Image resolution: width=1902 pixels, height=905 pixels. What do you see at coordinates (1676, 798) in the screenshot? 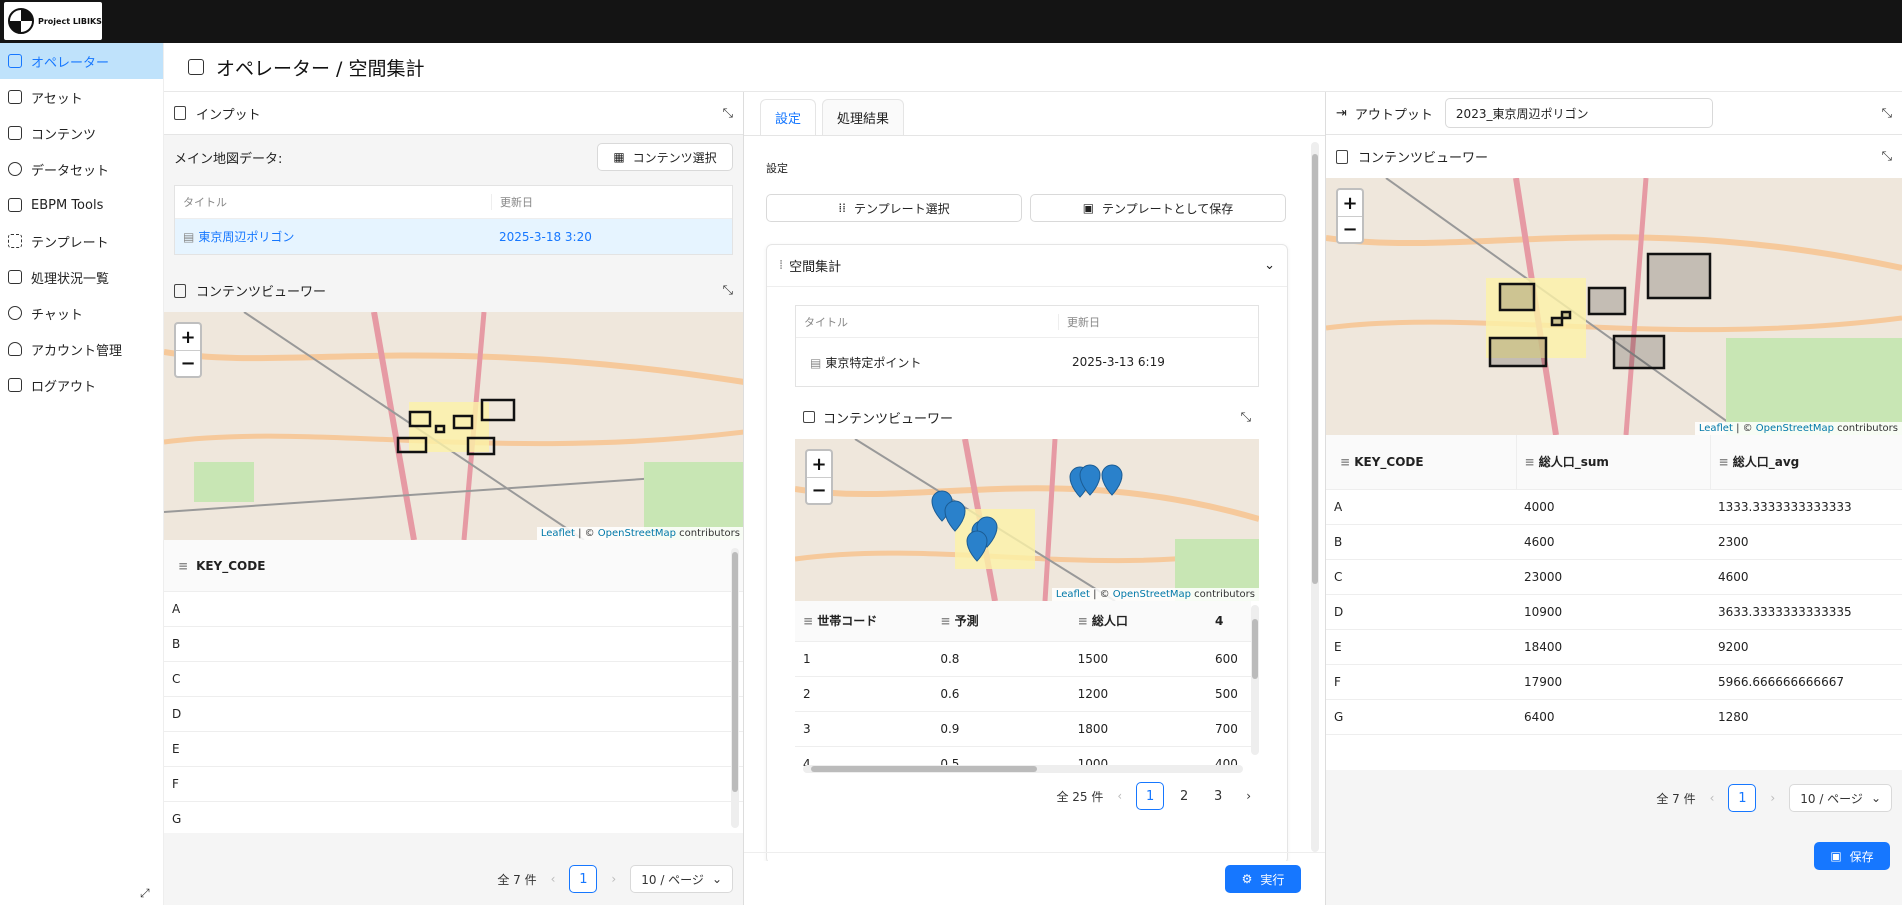
I see `total-count: 全 7 件` at bounding box center [1676, 798].